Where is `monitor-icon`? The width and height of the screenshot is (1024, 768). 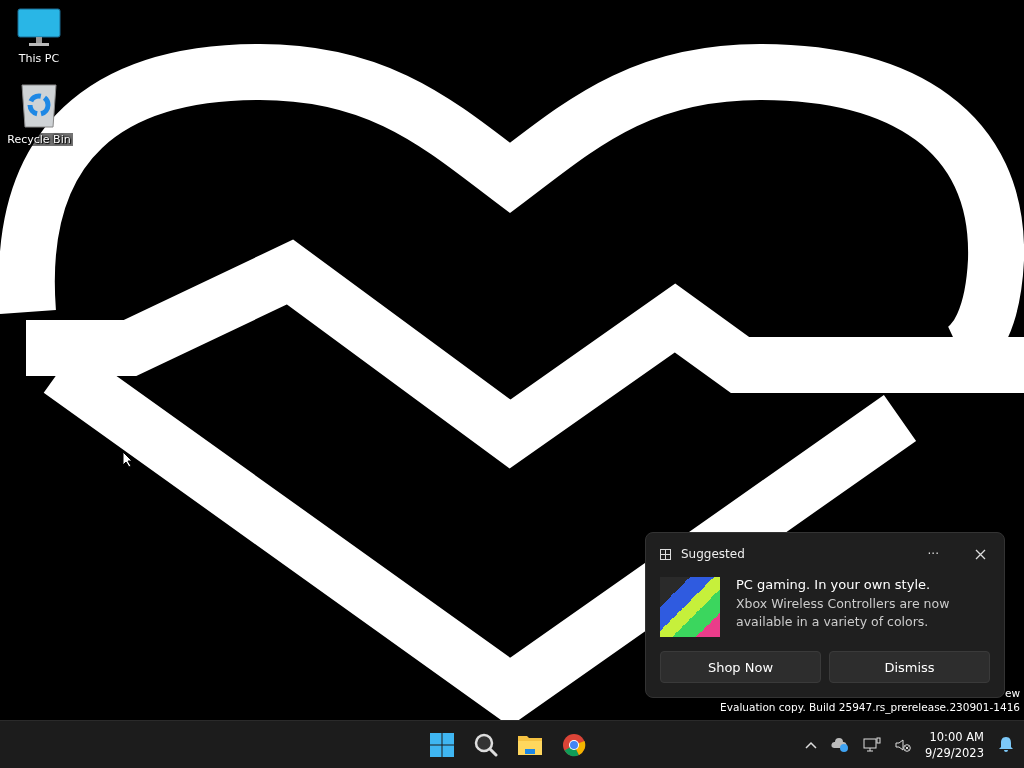
monitor-icon is located at coordinates (39, 28).